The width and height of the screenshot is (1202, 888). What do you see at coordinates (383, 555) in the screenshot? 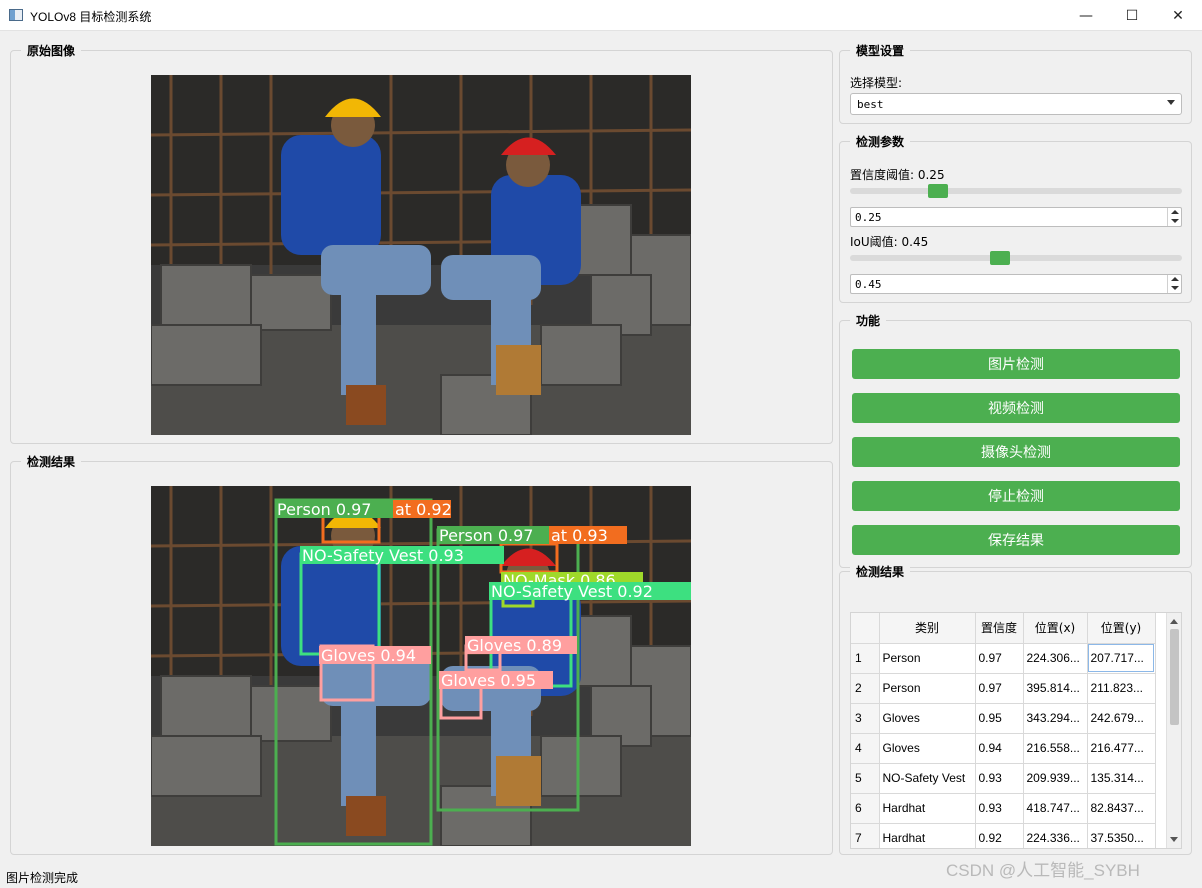
I see `label-vest-1: NO-Safety Vest 0.93` at bounding box center [383, 555].